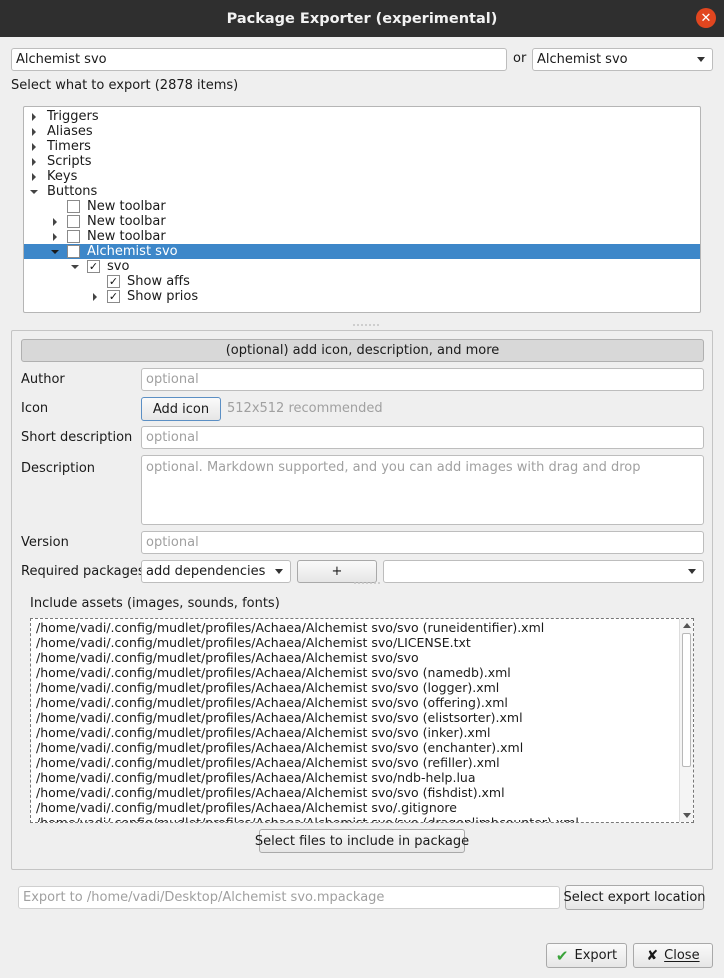  Describe the element at coordinates (652, 955) in the screenshot. I see `close-icon: ✘` at that location.